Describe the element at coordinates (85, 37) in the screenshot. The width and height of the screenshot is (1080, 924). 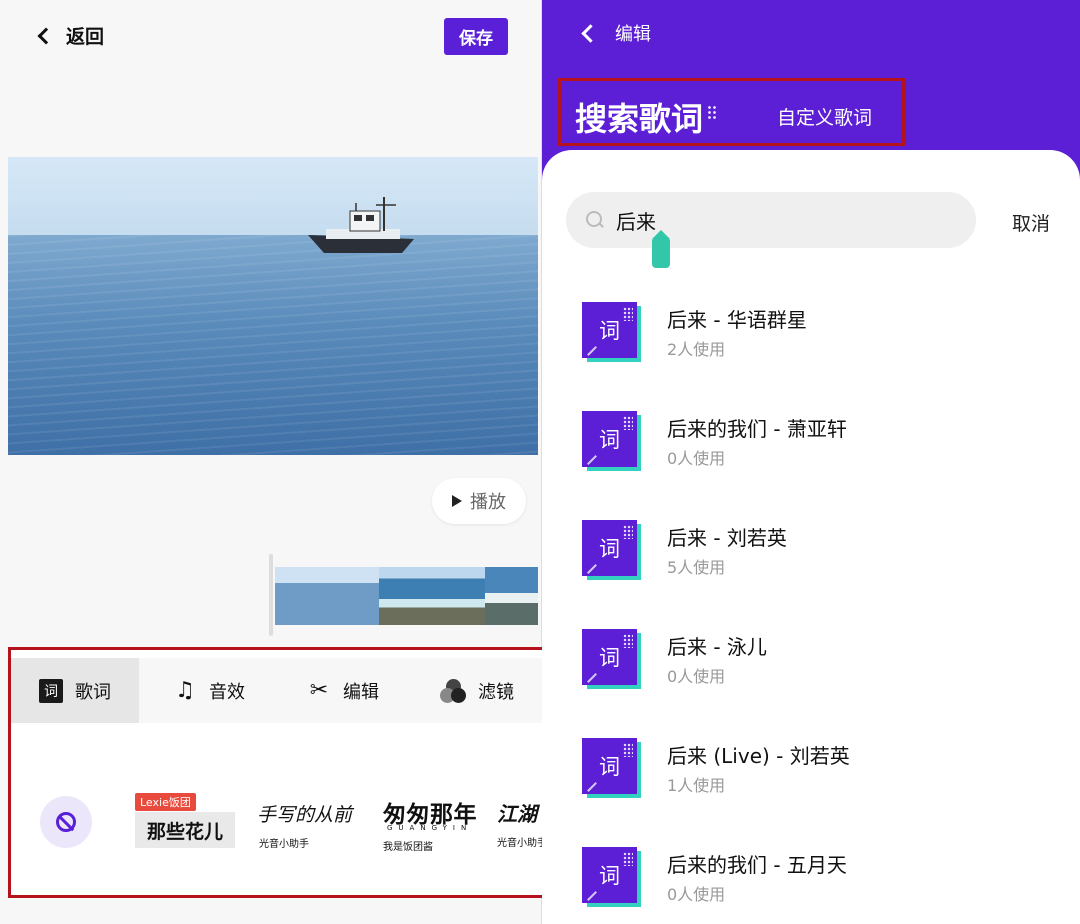
I see `back-label: 返回` at that location.